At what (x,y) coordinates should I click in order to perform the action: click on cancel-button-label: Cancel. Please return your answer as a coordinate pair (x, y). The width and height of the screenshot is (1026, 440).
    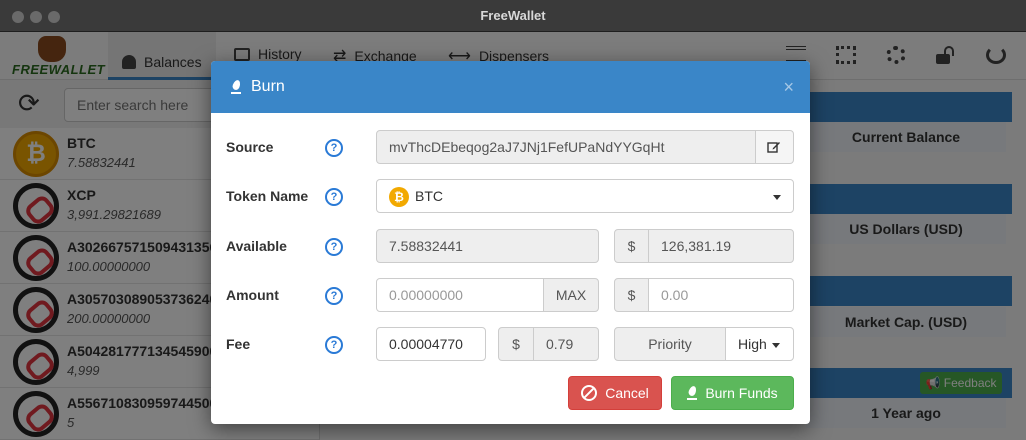
    Looking at the image, I should click on (627, 393).